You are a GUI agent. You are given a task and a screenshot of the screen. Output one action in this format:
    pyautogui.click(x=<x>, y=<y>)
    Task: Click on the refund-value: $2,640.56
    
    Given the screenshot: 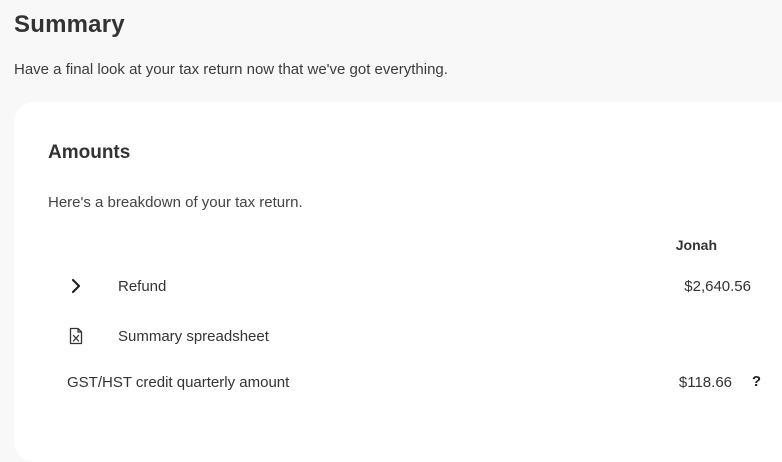 What is the action you would take?
    pyautogui.click(x=717, y=286)
    